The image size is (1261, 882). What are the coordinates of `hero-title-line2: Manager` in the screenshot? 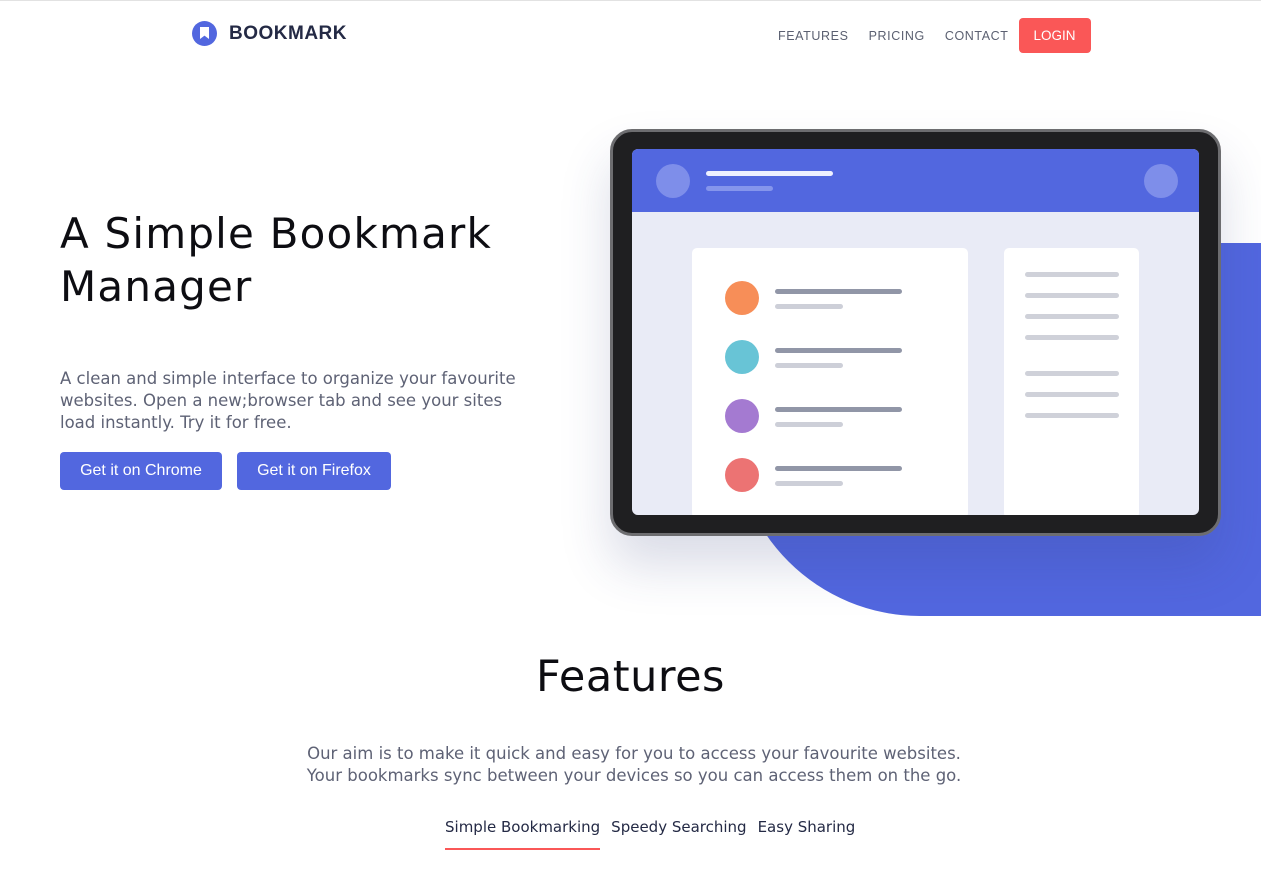 It's located at (156, 286).